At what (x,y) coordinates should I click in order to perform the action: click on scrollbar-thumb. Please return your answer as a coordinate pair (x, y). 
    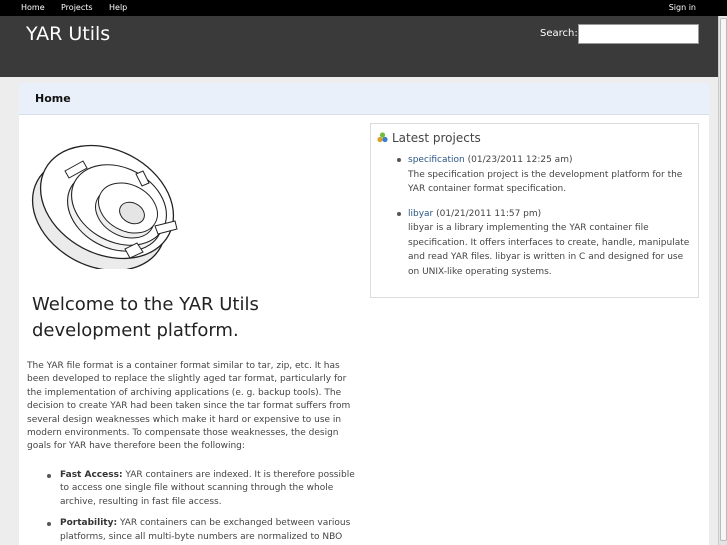
    Looking at the image, I should click on (723, 279).